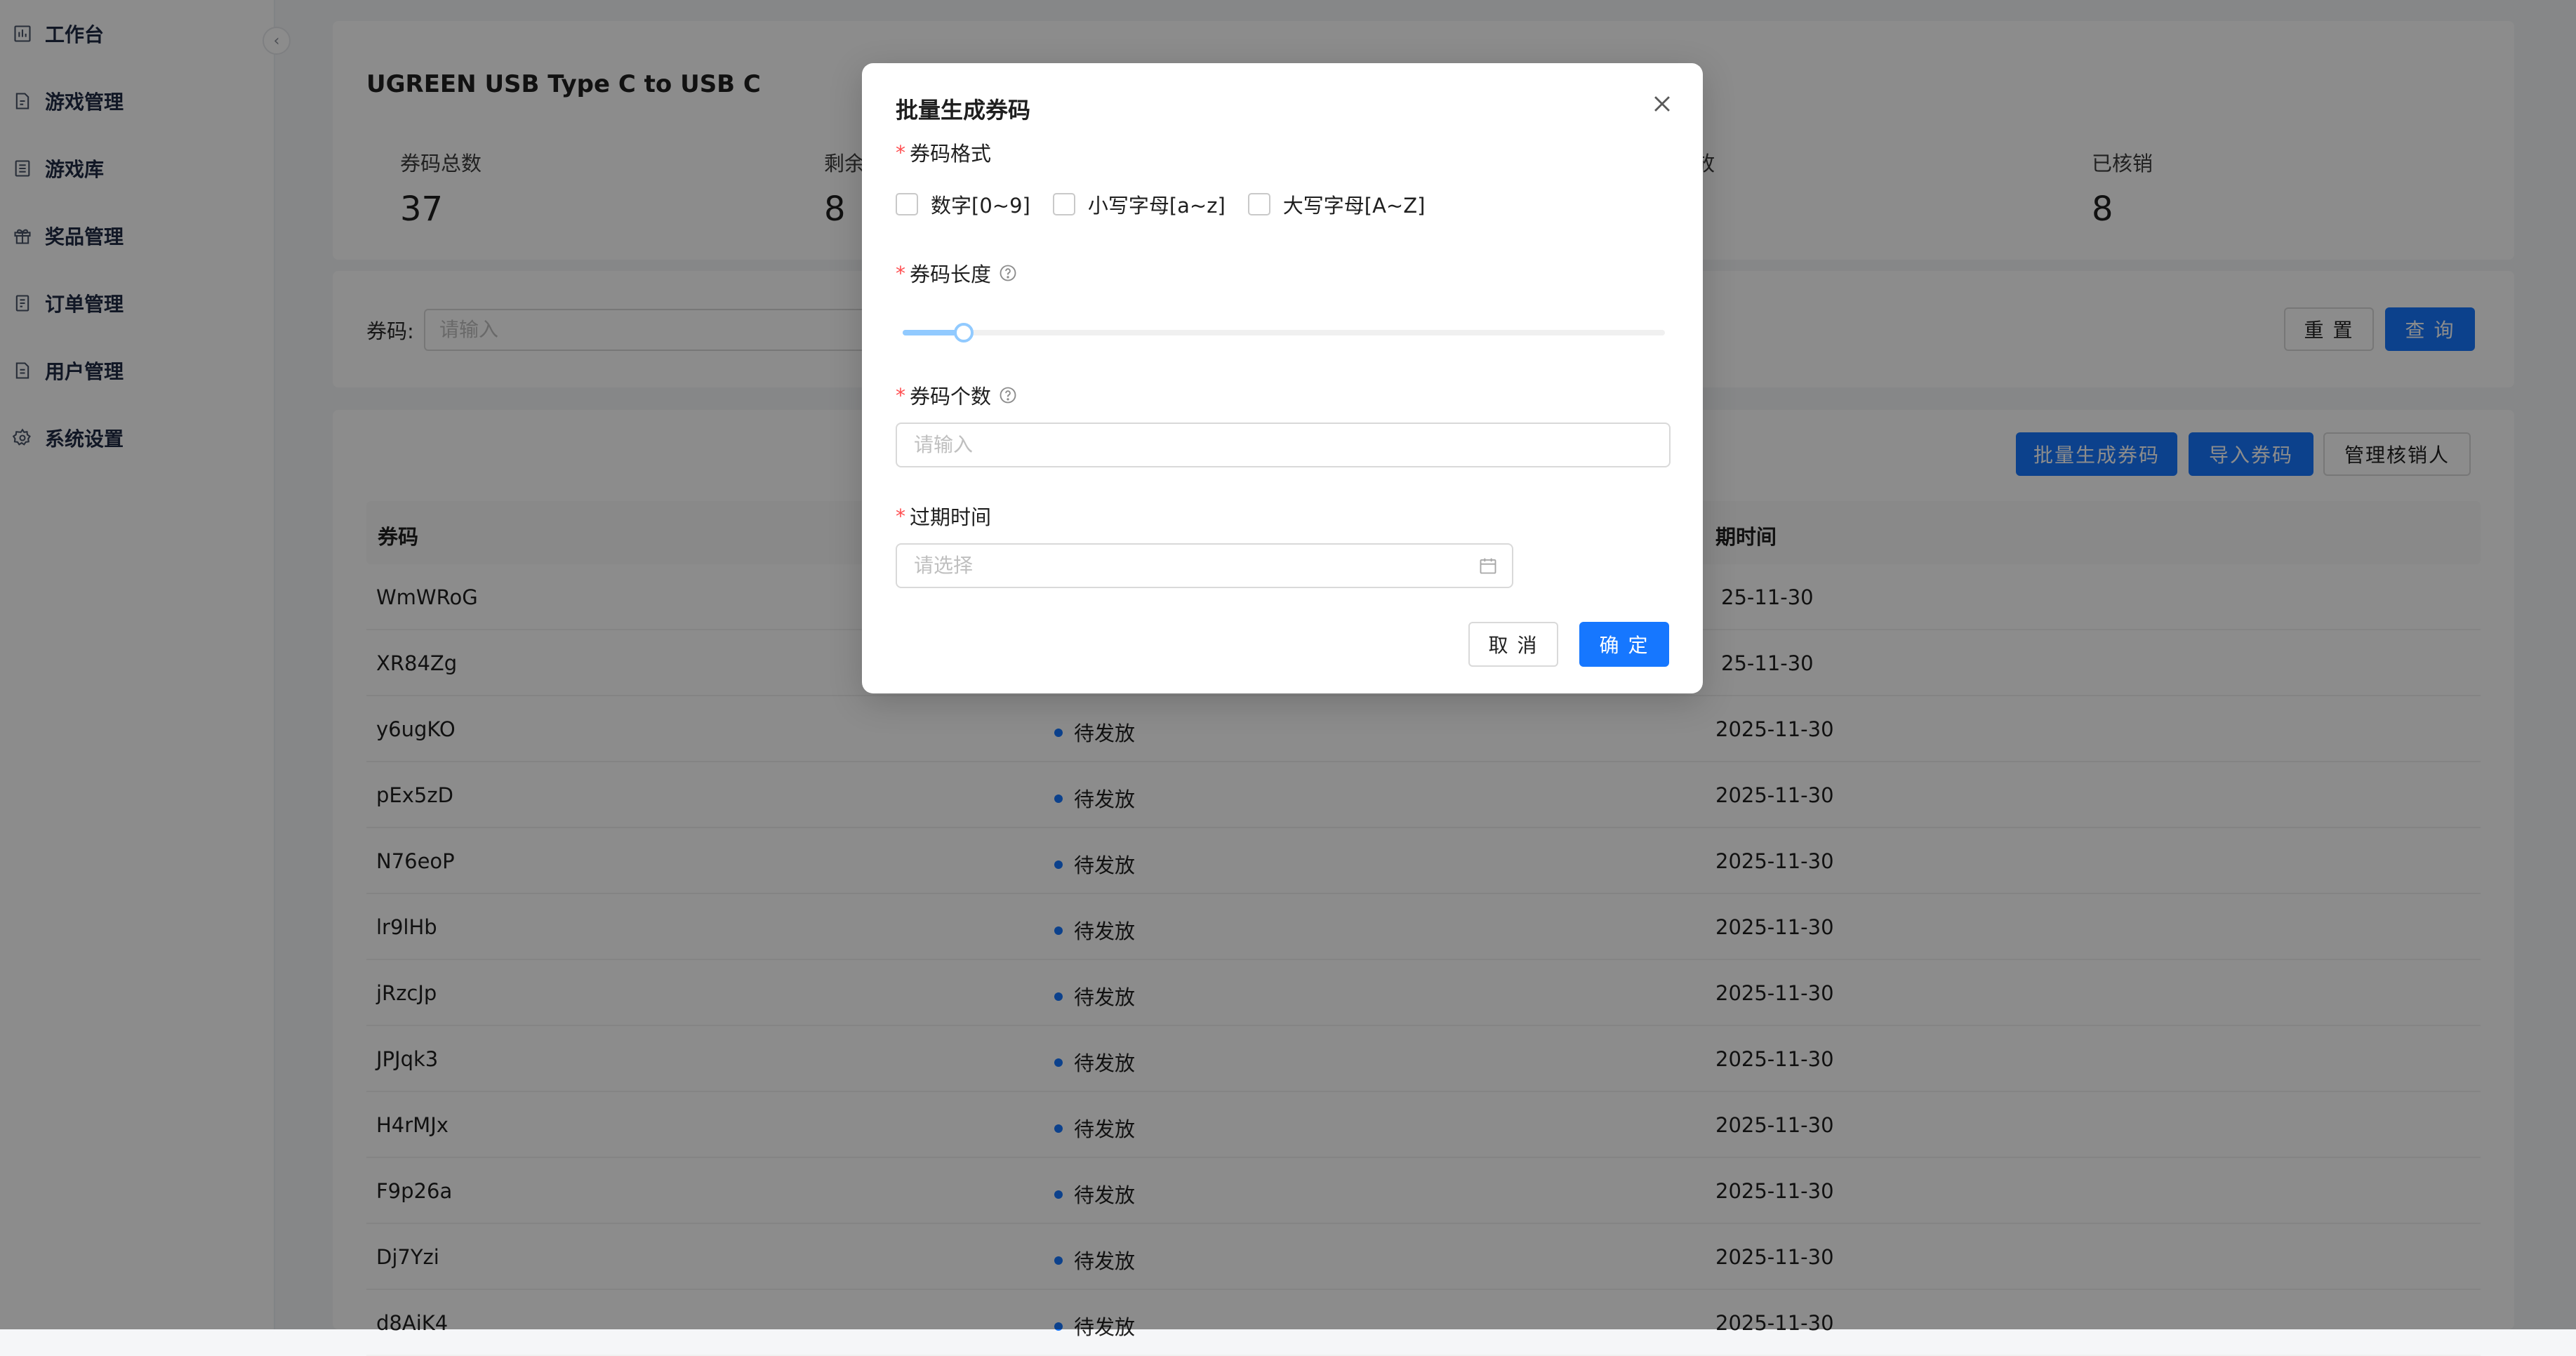 The image size is (2576, 1356). What do you see at coordinates (957, 395) in the screenshot?
I see `count-label: * 券码个数` at bounding box center [957, 395].